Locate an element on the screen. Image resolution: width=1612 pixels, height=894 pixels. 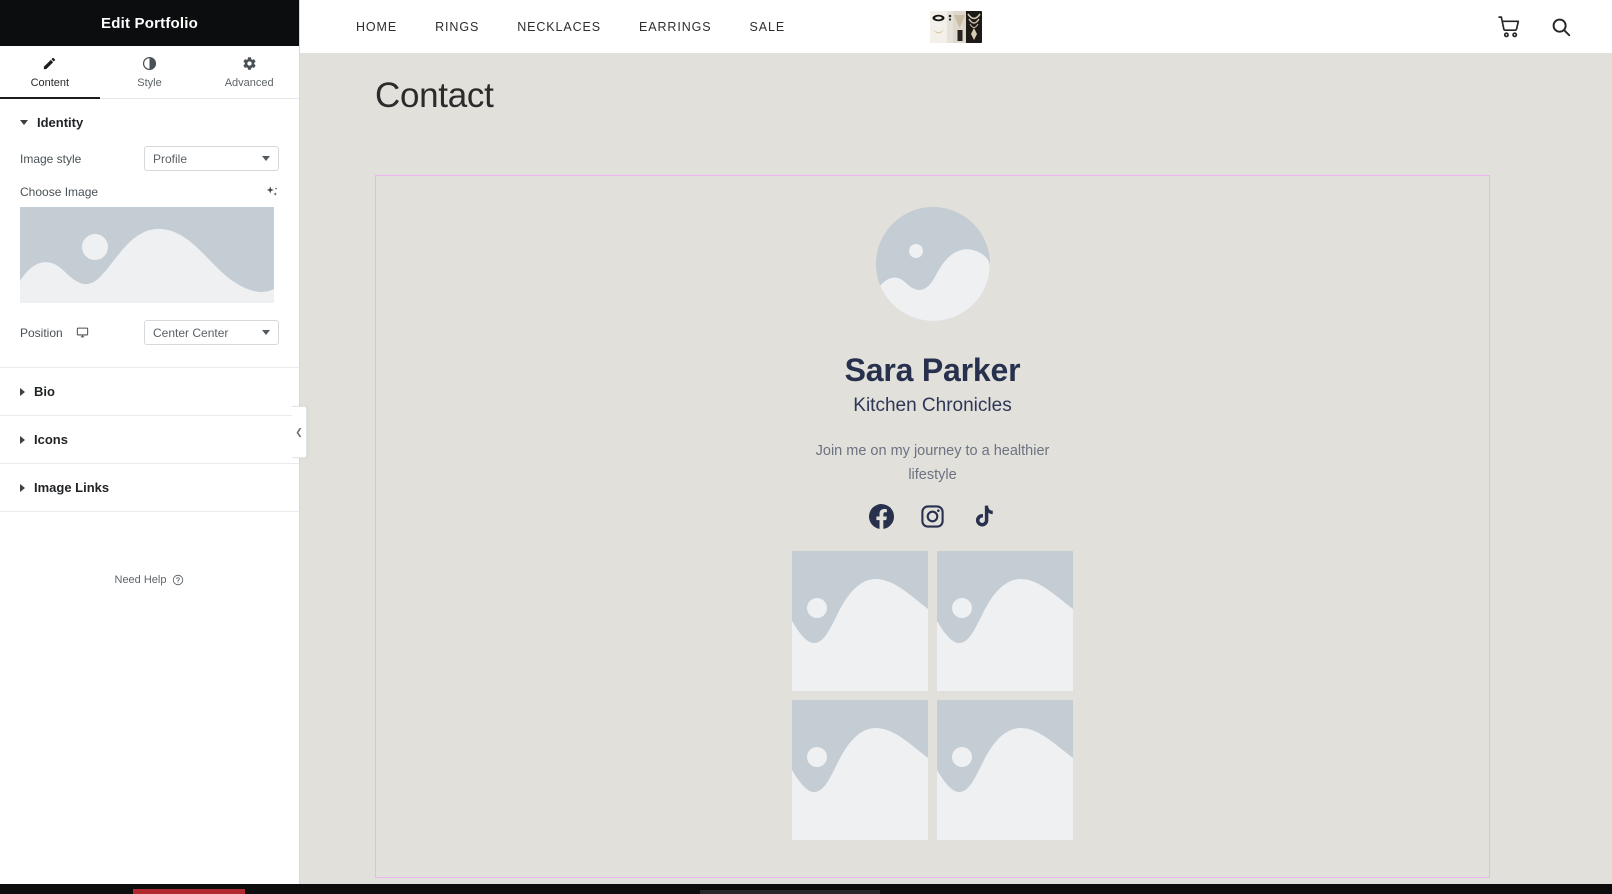
section-icons: Icons is located at coordinates (149, 440).